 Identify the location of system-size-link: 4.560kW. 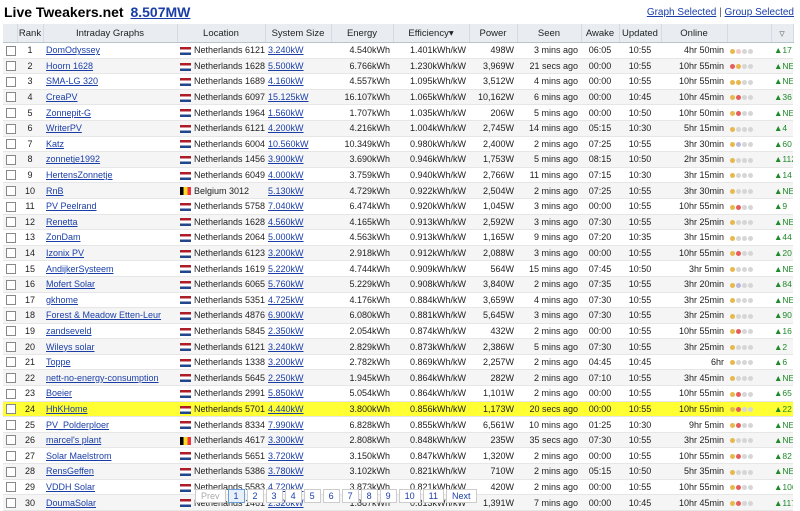
(286, 222).